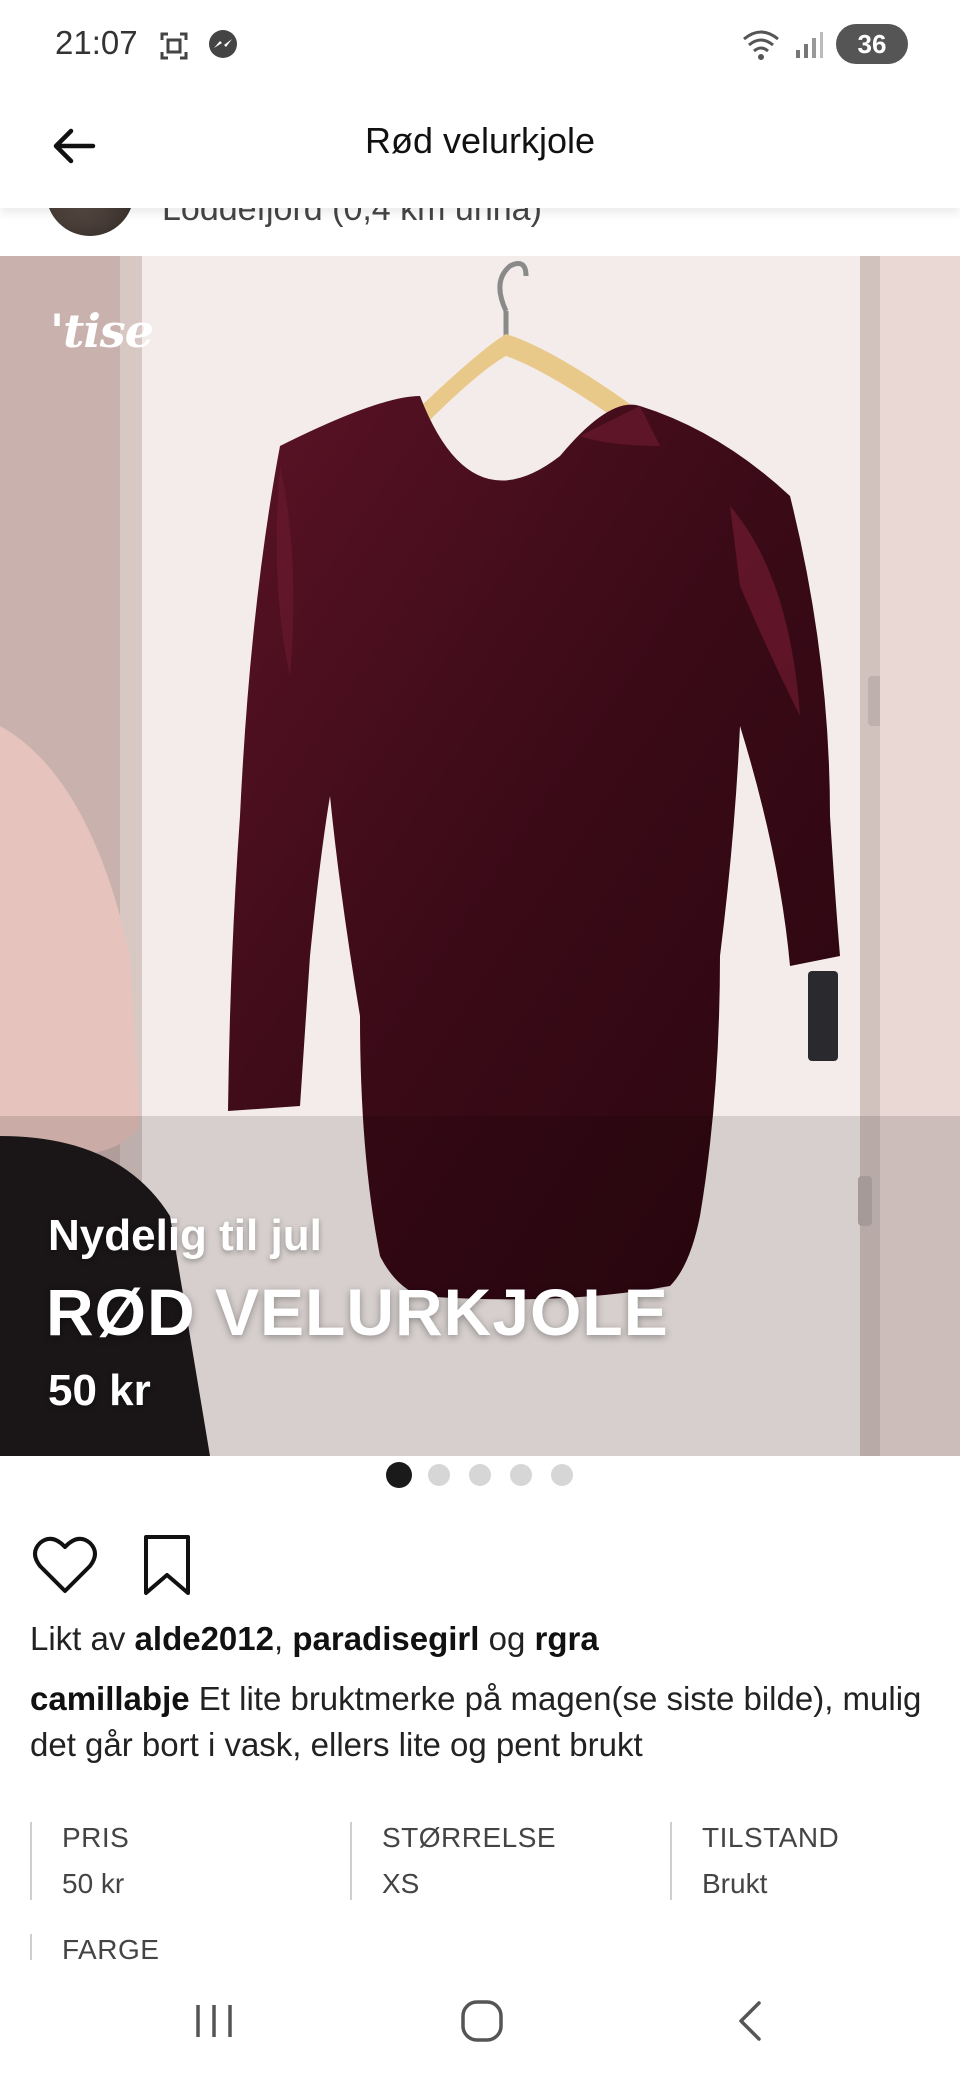 The width and height of the screenshot is (960, 2080). I want to click on home-icon, so click(482, 2021).